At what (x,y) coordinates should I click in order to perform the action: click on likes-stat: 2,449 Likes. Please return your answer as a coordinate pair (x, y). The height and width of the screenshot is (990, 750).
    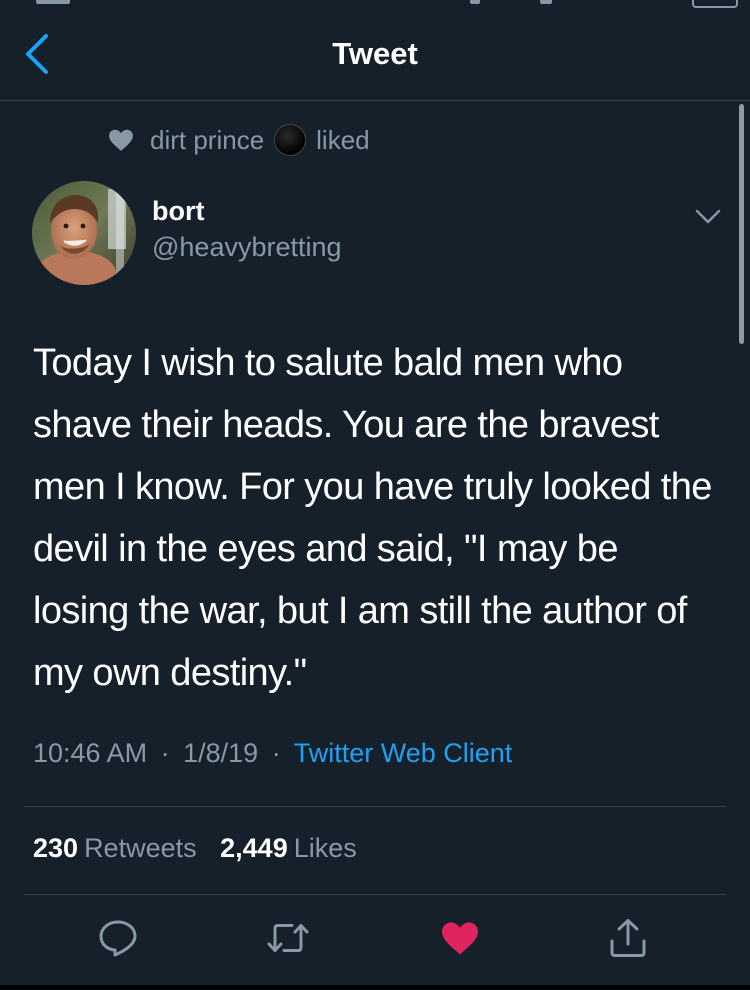
    Looking at the image, I should click on (288, 848).